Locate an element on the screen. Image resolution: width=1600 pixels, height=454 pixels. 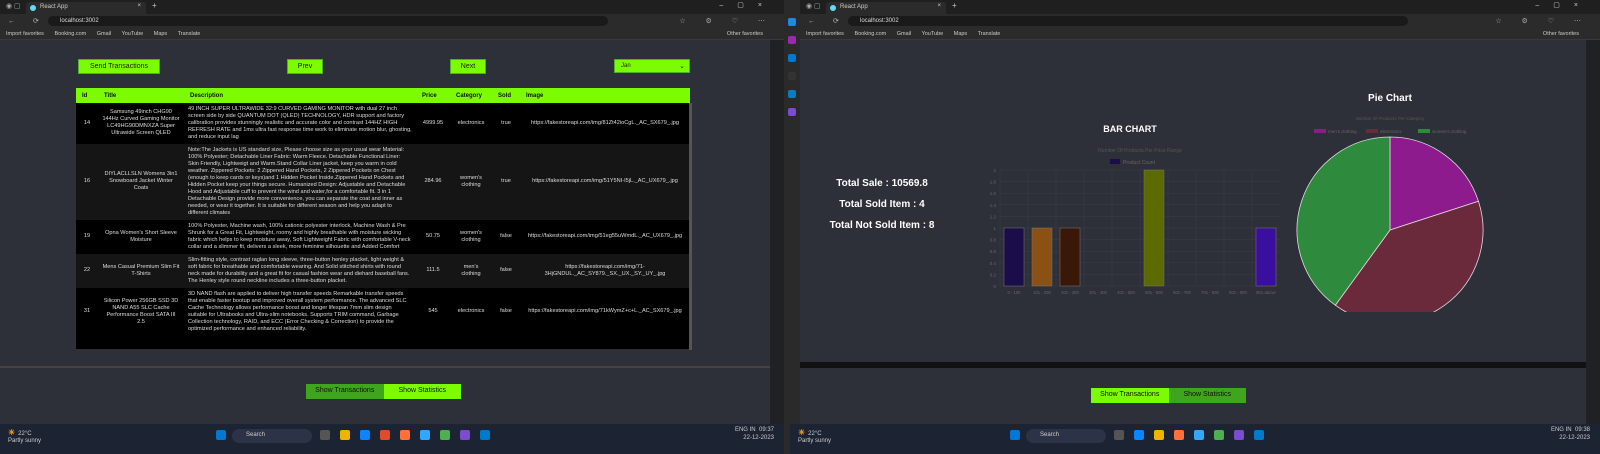
x-tick-label: 401 - 500 is located at coordinates (1126, 292).